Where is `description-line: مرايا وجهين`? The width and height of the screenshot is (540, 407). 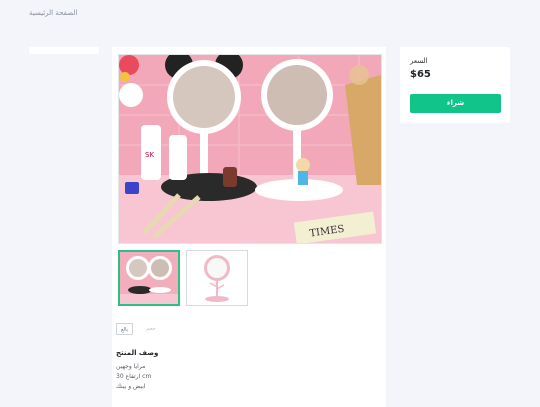 description-line: مرايا وجهين is located at coordinates (131, 366).